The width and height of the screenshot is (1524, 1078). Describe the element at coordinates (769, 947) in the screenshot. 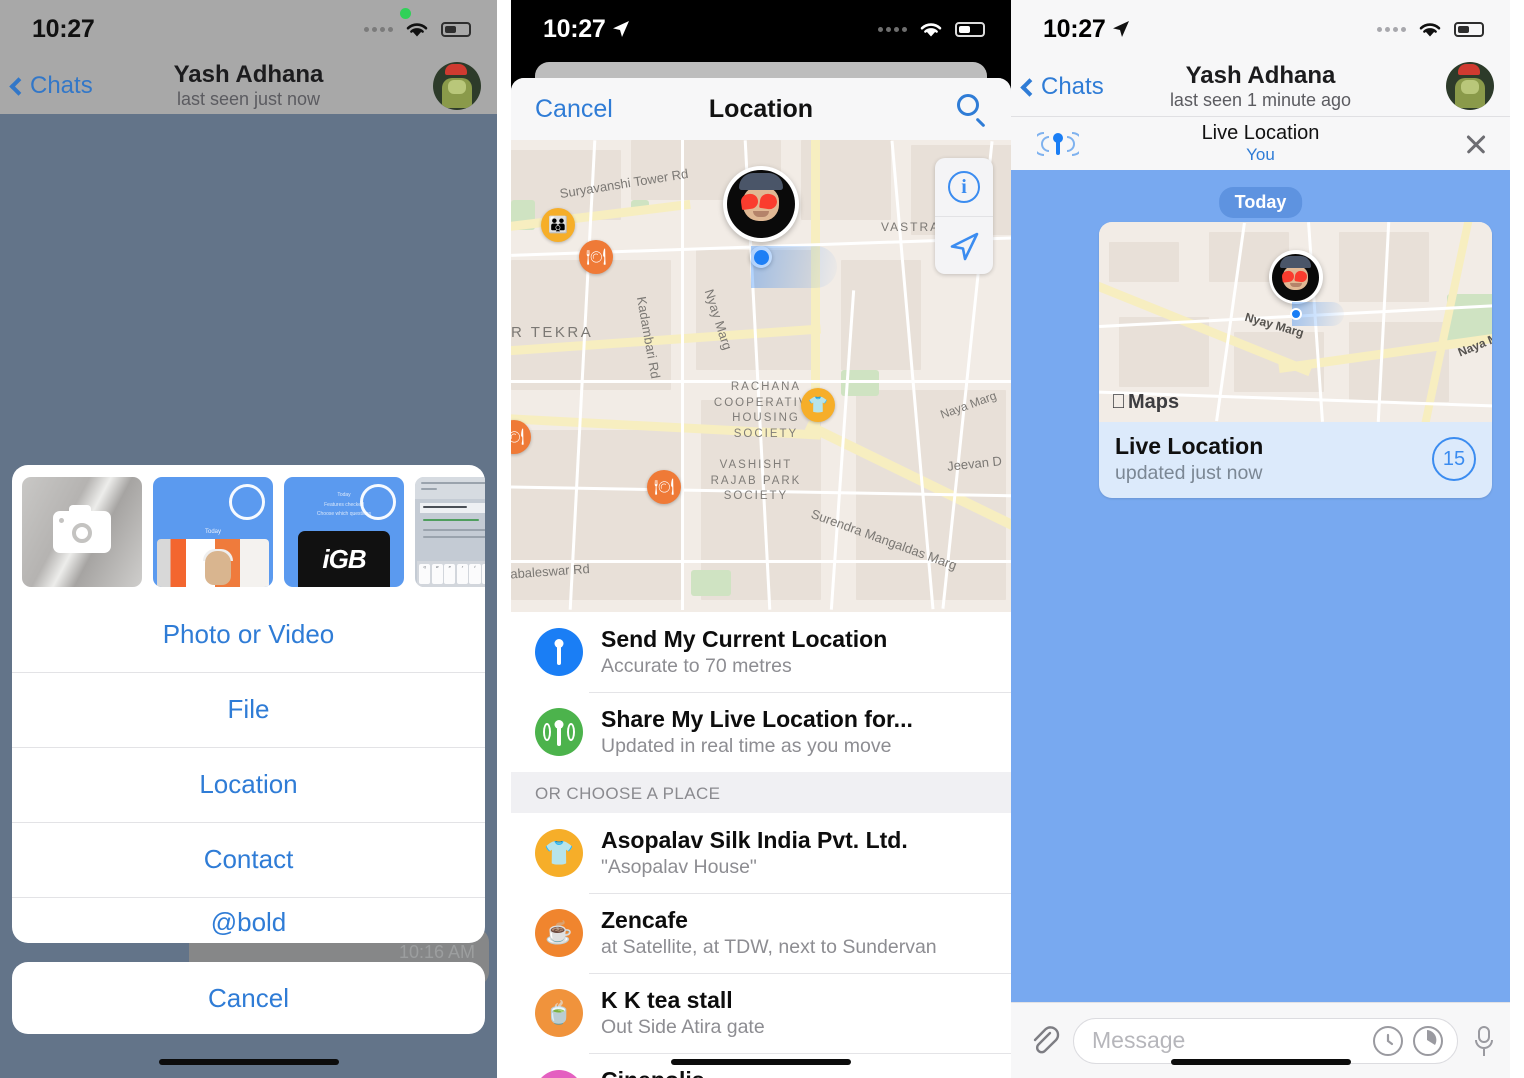

I see `row-subtitle: at Satellite, at TDW, next to Sundervan` at that location.